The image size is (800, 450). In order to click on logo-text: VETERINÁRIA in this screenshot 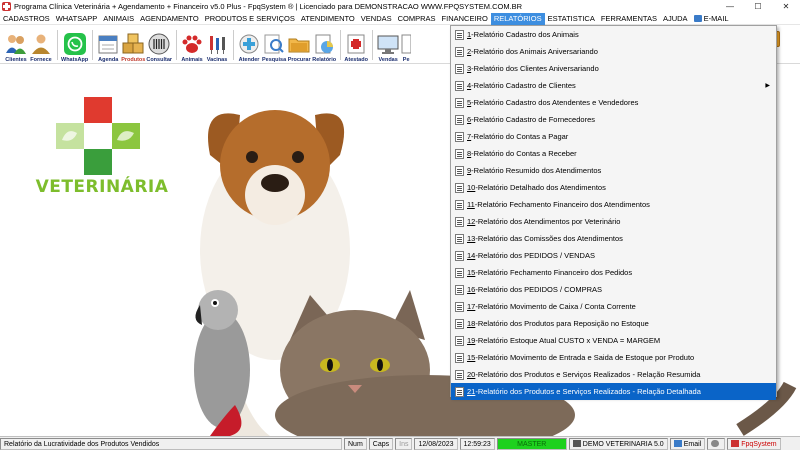, I will do `click(102, 187)`.